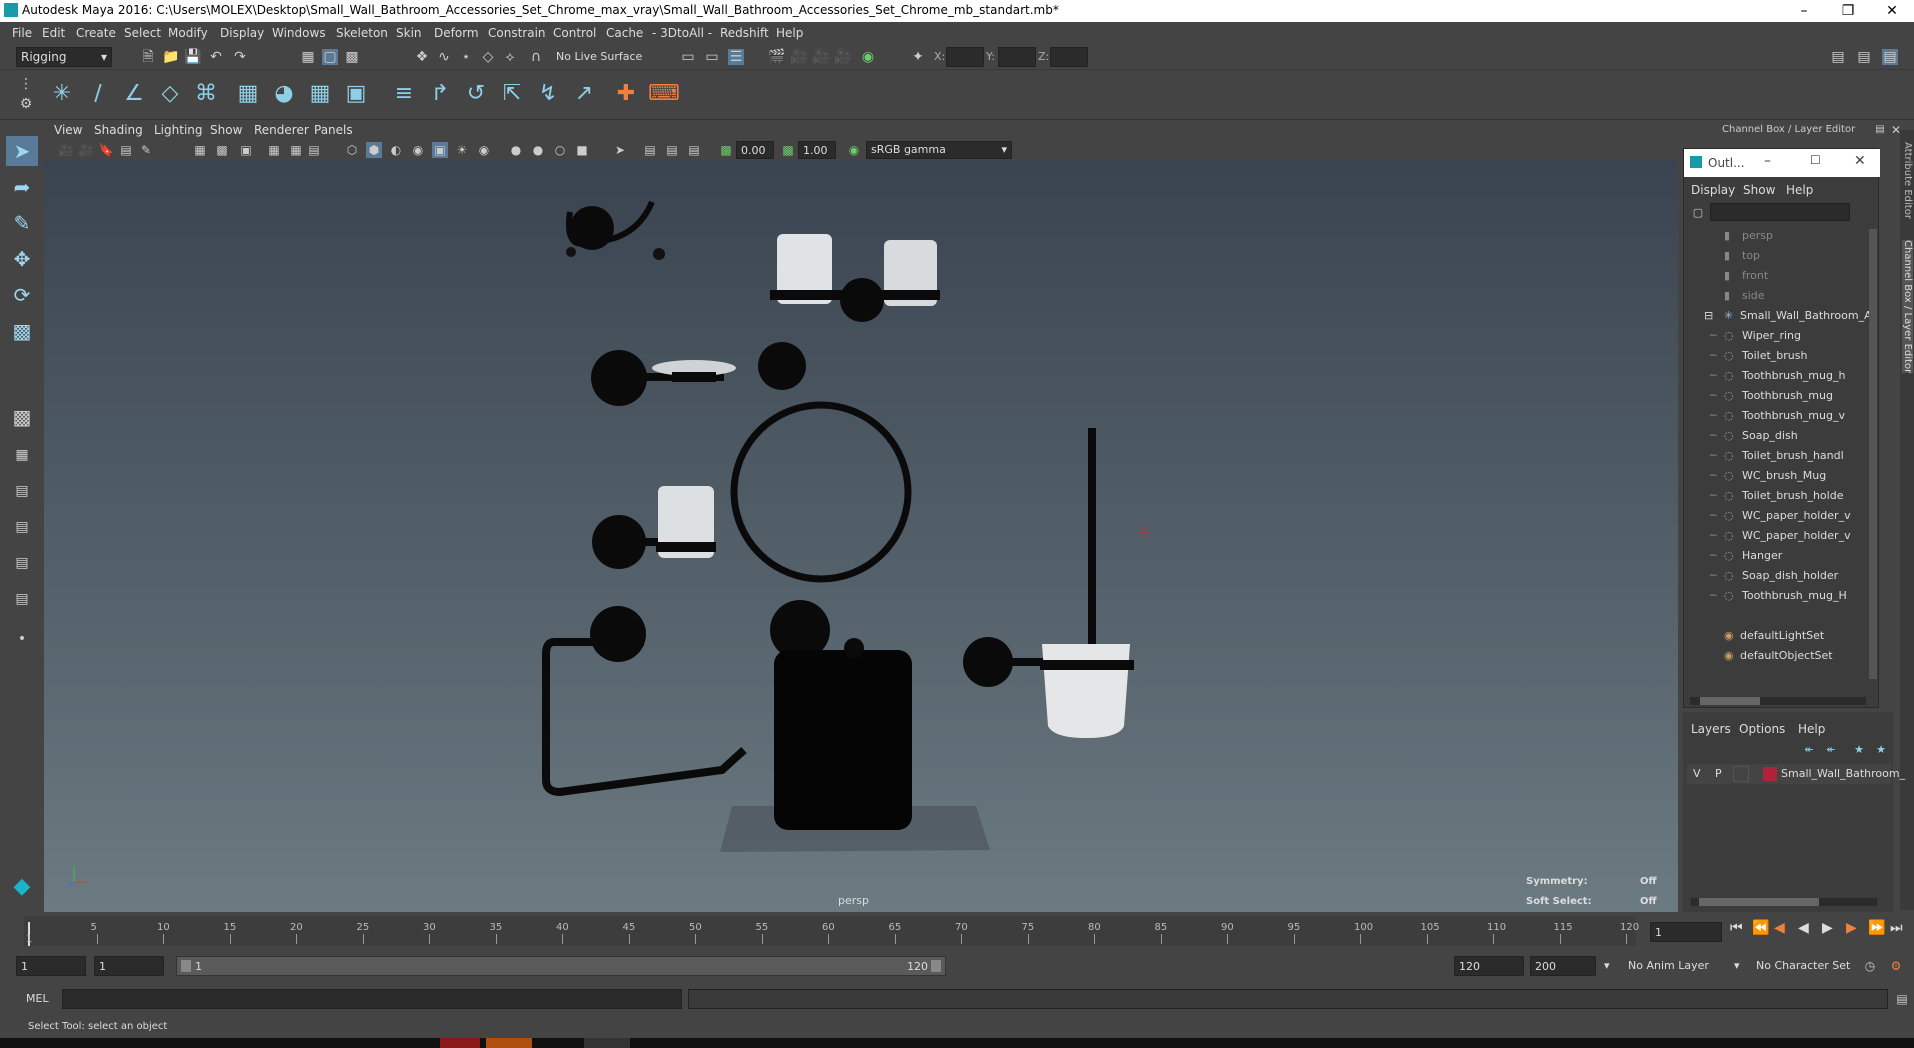  Describe the element at coordinates (186, 966) in the screenshot. I see `range-start-handle` at that location.